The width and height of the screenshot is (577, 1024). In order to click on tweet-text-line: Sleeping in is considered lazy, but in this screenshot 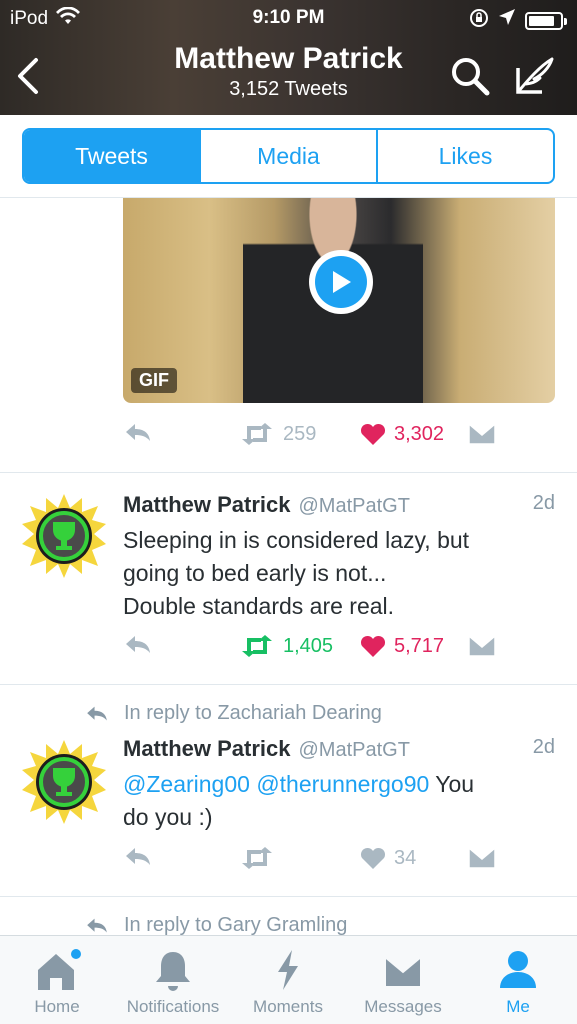, I will do `click(296, 540)`.